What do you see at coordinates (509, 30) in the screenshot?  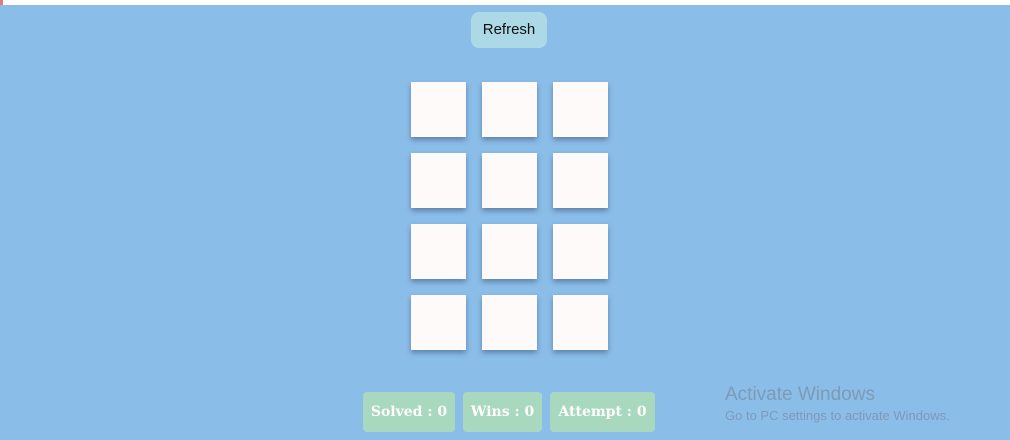 I see `refresh-button: Refresh` at bounding box center [509, 30].